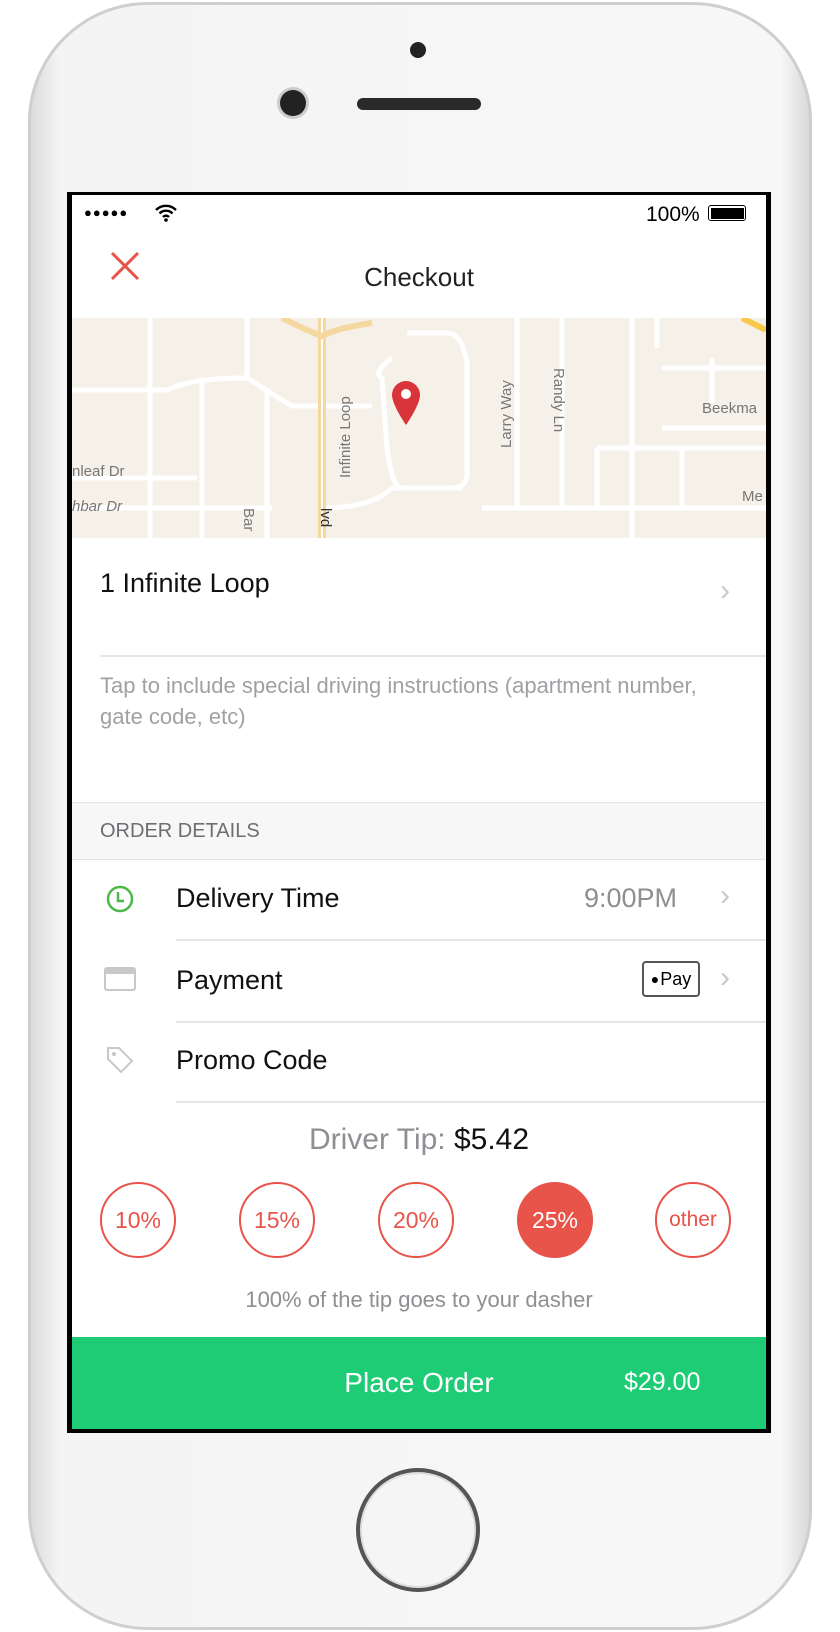  Describe the element at coordinates (377, 1139) in the screenshot. I see `driver-tip-label: Driver Tip:` at that location.